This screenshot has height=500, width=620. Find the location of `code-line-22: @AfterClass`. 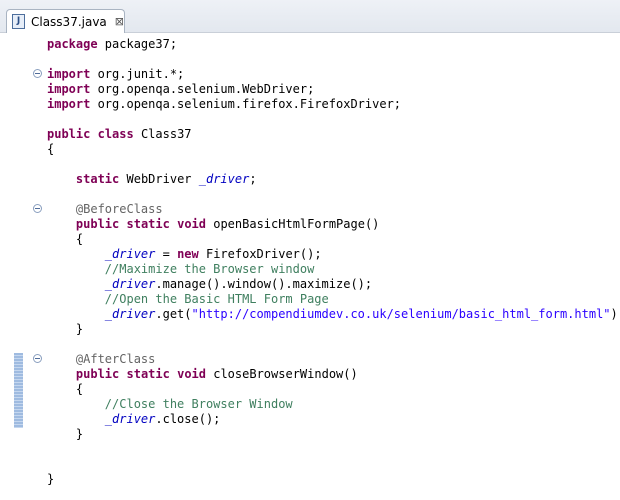

code-line-22: @AfterClass is located at coordinates (333, 359).